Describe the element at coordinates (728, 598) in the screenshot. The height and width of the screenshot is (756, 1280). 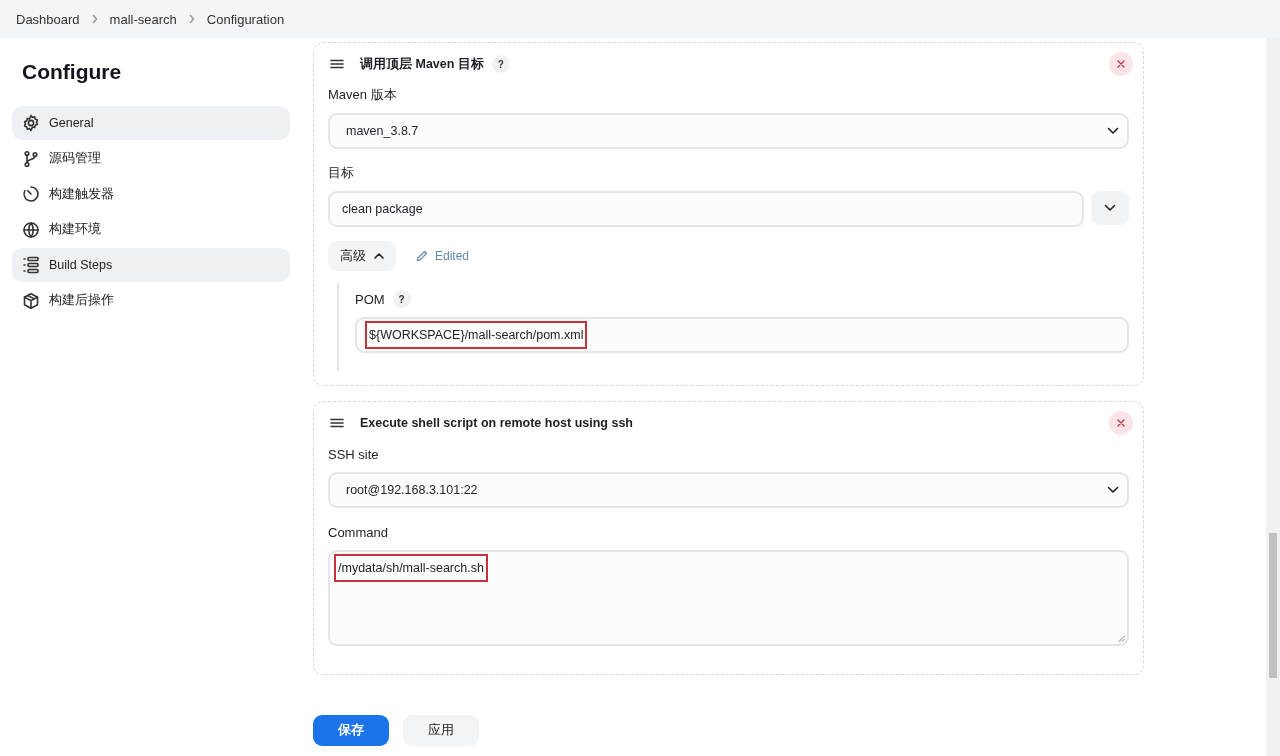
I see `text-area: /mydata/sh/mall-search.sh` at that location.